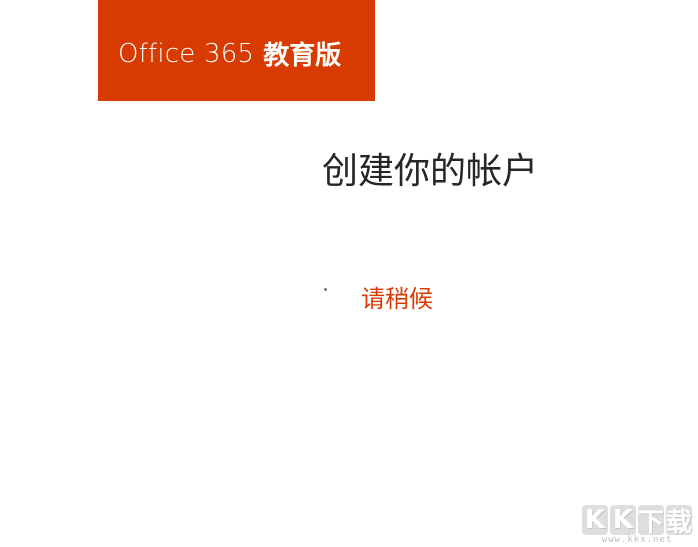 The image size is (698, 547). I want to click on loading-status-text: 请稍候, so click(397, 299).